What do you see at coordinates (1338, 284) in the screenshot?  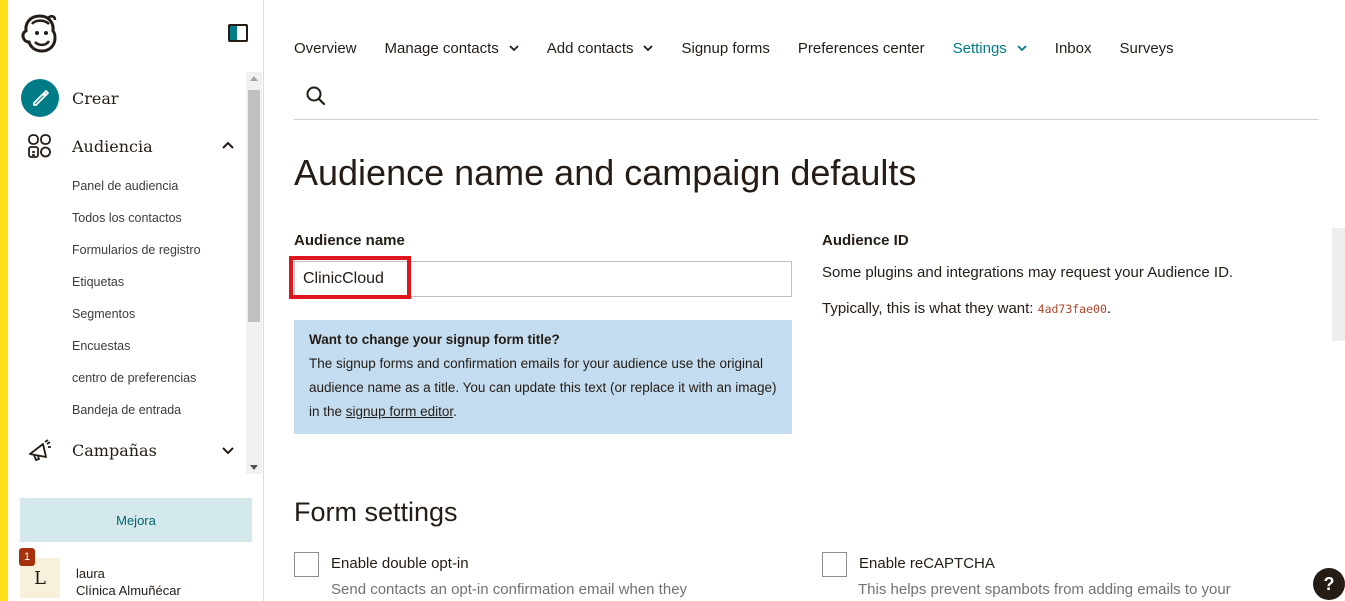 I see `feedback-tab` at bounding box center [1338, 284].